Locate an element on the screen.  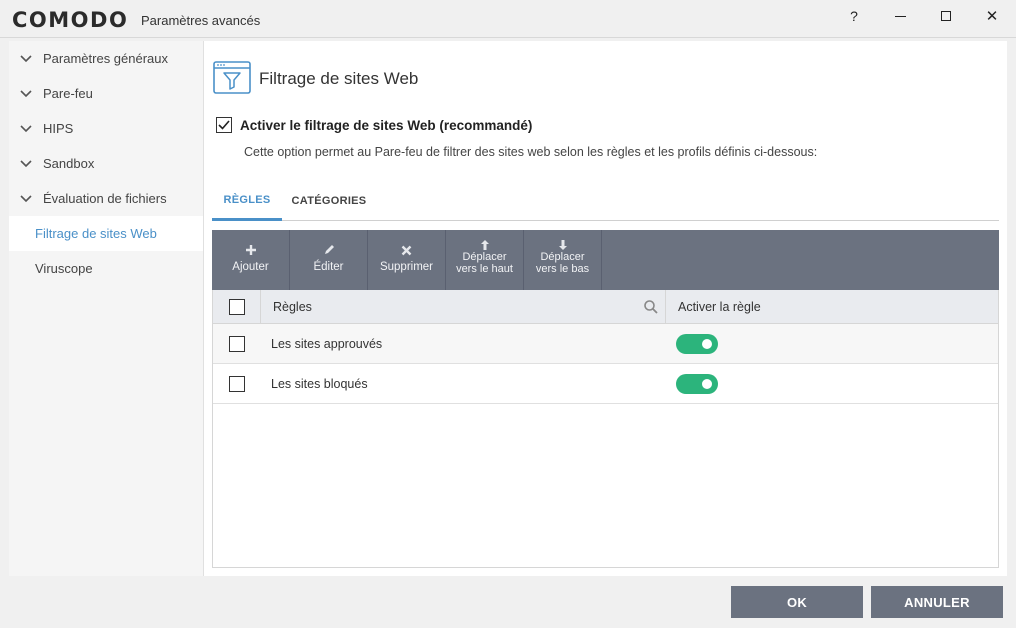
select-all-cell is located at coordinates (237, 307).